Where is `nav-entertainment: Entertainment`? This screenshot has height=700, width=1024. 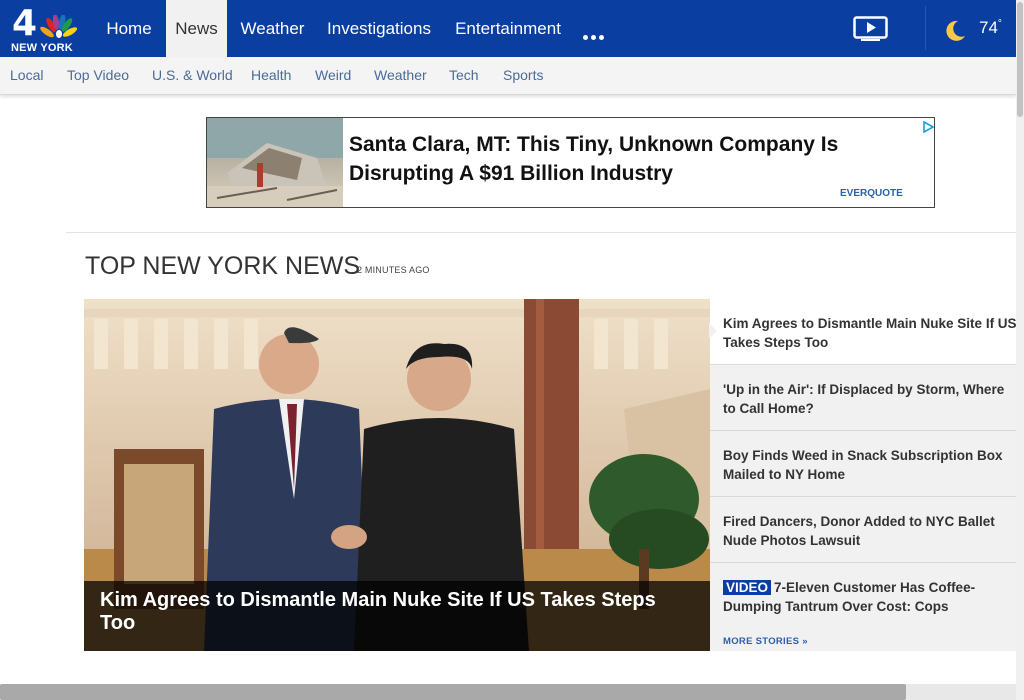 nav-entertainment: Entertainment is located at coordinates (508, 28).